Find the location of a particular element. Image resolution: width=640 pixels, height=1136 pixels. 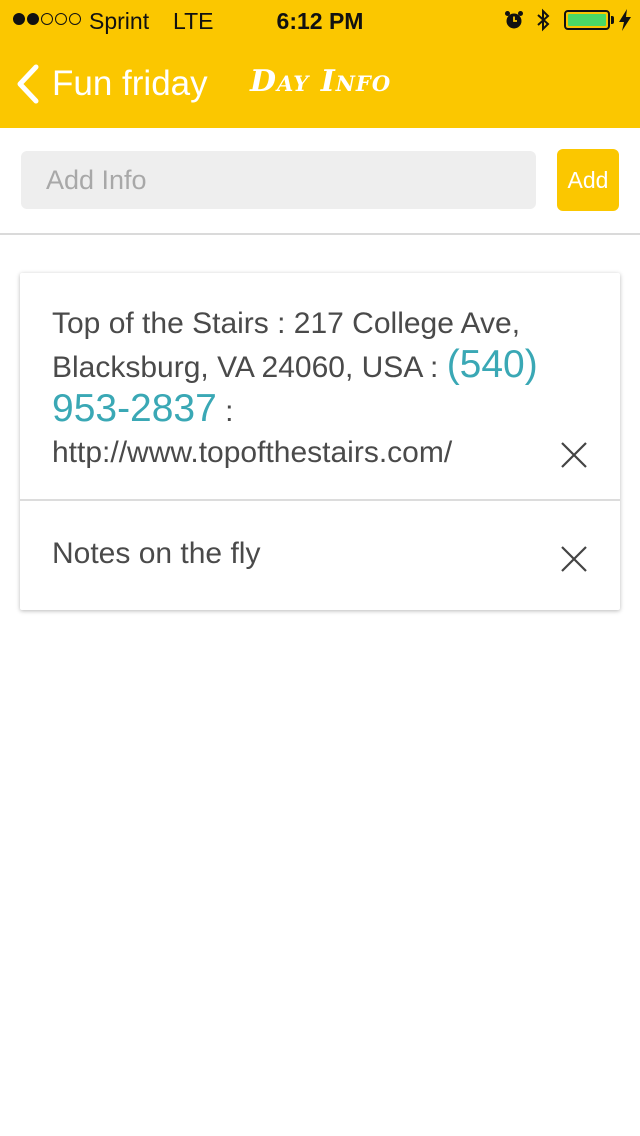

back-label: Fun friday is located at coordinates (130, 83).